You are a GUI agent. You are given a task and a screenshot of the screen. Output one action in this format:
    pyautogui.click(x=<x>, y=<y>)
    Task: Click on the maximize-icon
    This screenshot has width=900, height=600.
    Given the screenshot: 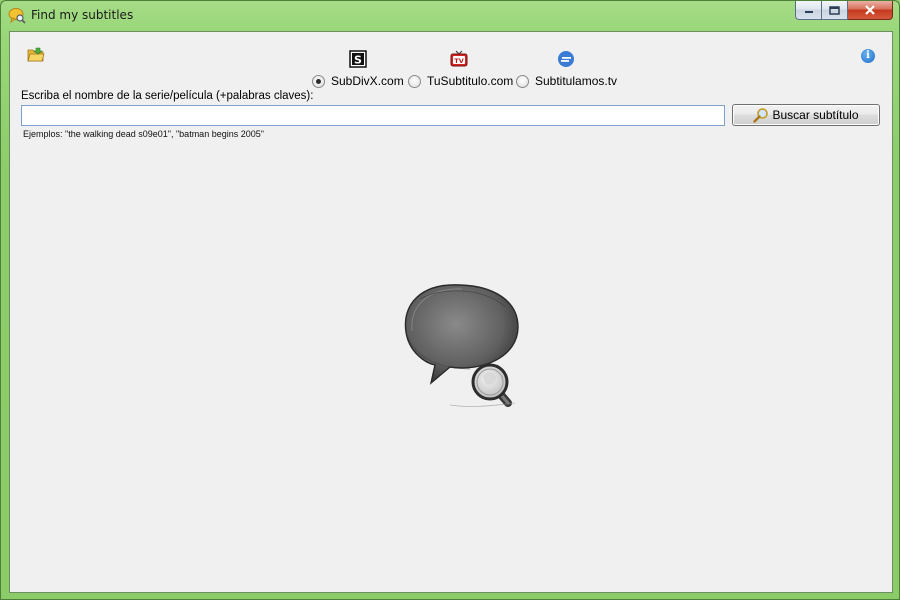 What is the action you would take?
    pyautogui.click(x=834, y=10)
    